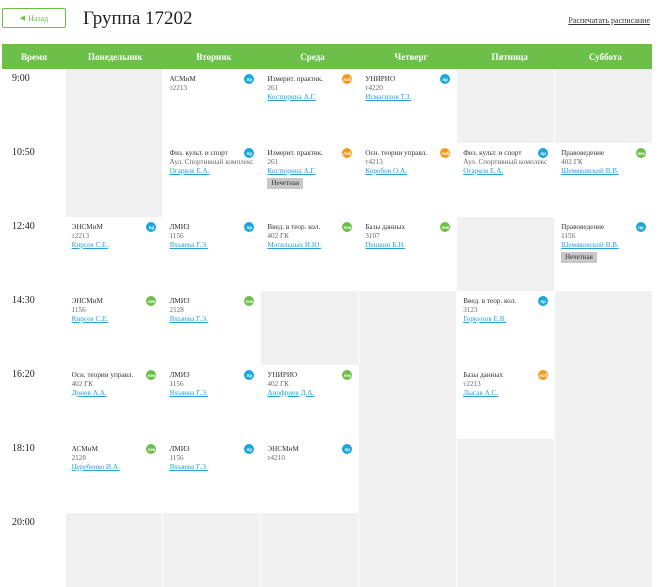 The image size is (660, 587). I want to click on class-room: т4210, so click(276, 458).